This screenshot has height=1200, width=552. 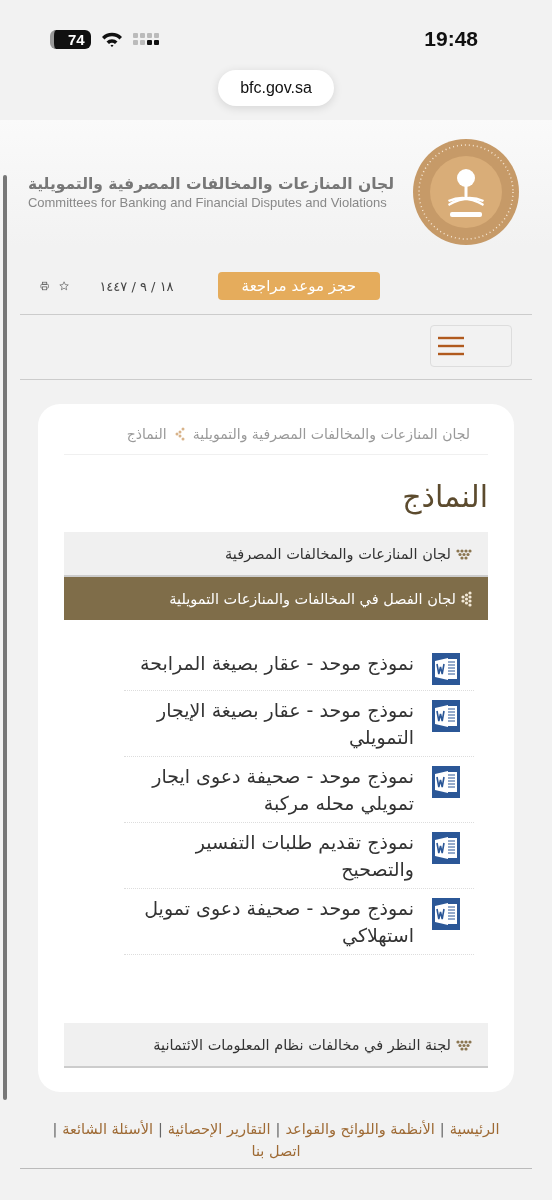 I want to click on footer-link: الرئيسية, so click(x=474, y=1129).